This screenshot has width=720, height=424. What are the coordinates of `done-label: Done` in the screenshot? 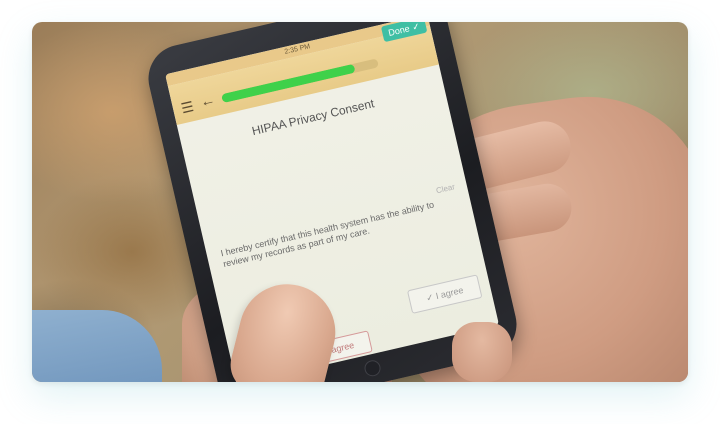 It's located at (399, 30).